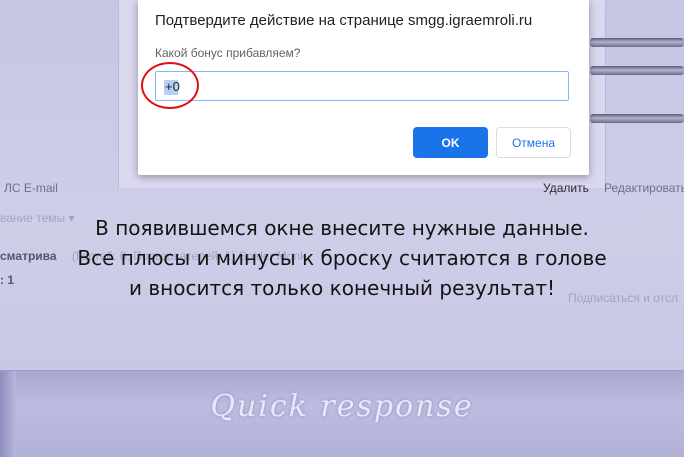 The image size is (684, 457). Describe the element at coordinates (644, 188) in the screenshot. I see `edit-link: Редактировать` at that location.